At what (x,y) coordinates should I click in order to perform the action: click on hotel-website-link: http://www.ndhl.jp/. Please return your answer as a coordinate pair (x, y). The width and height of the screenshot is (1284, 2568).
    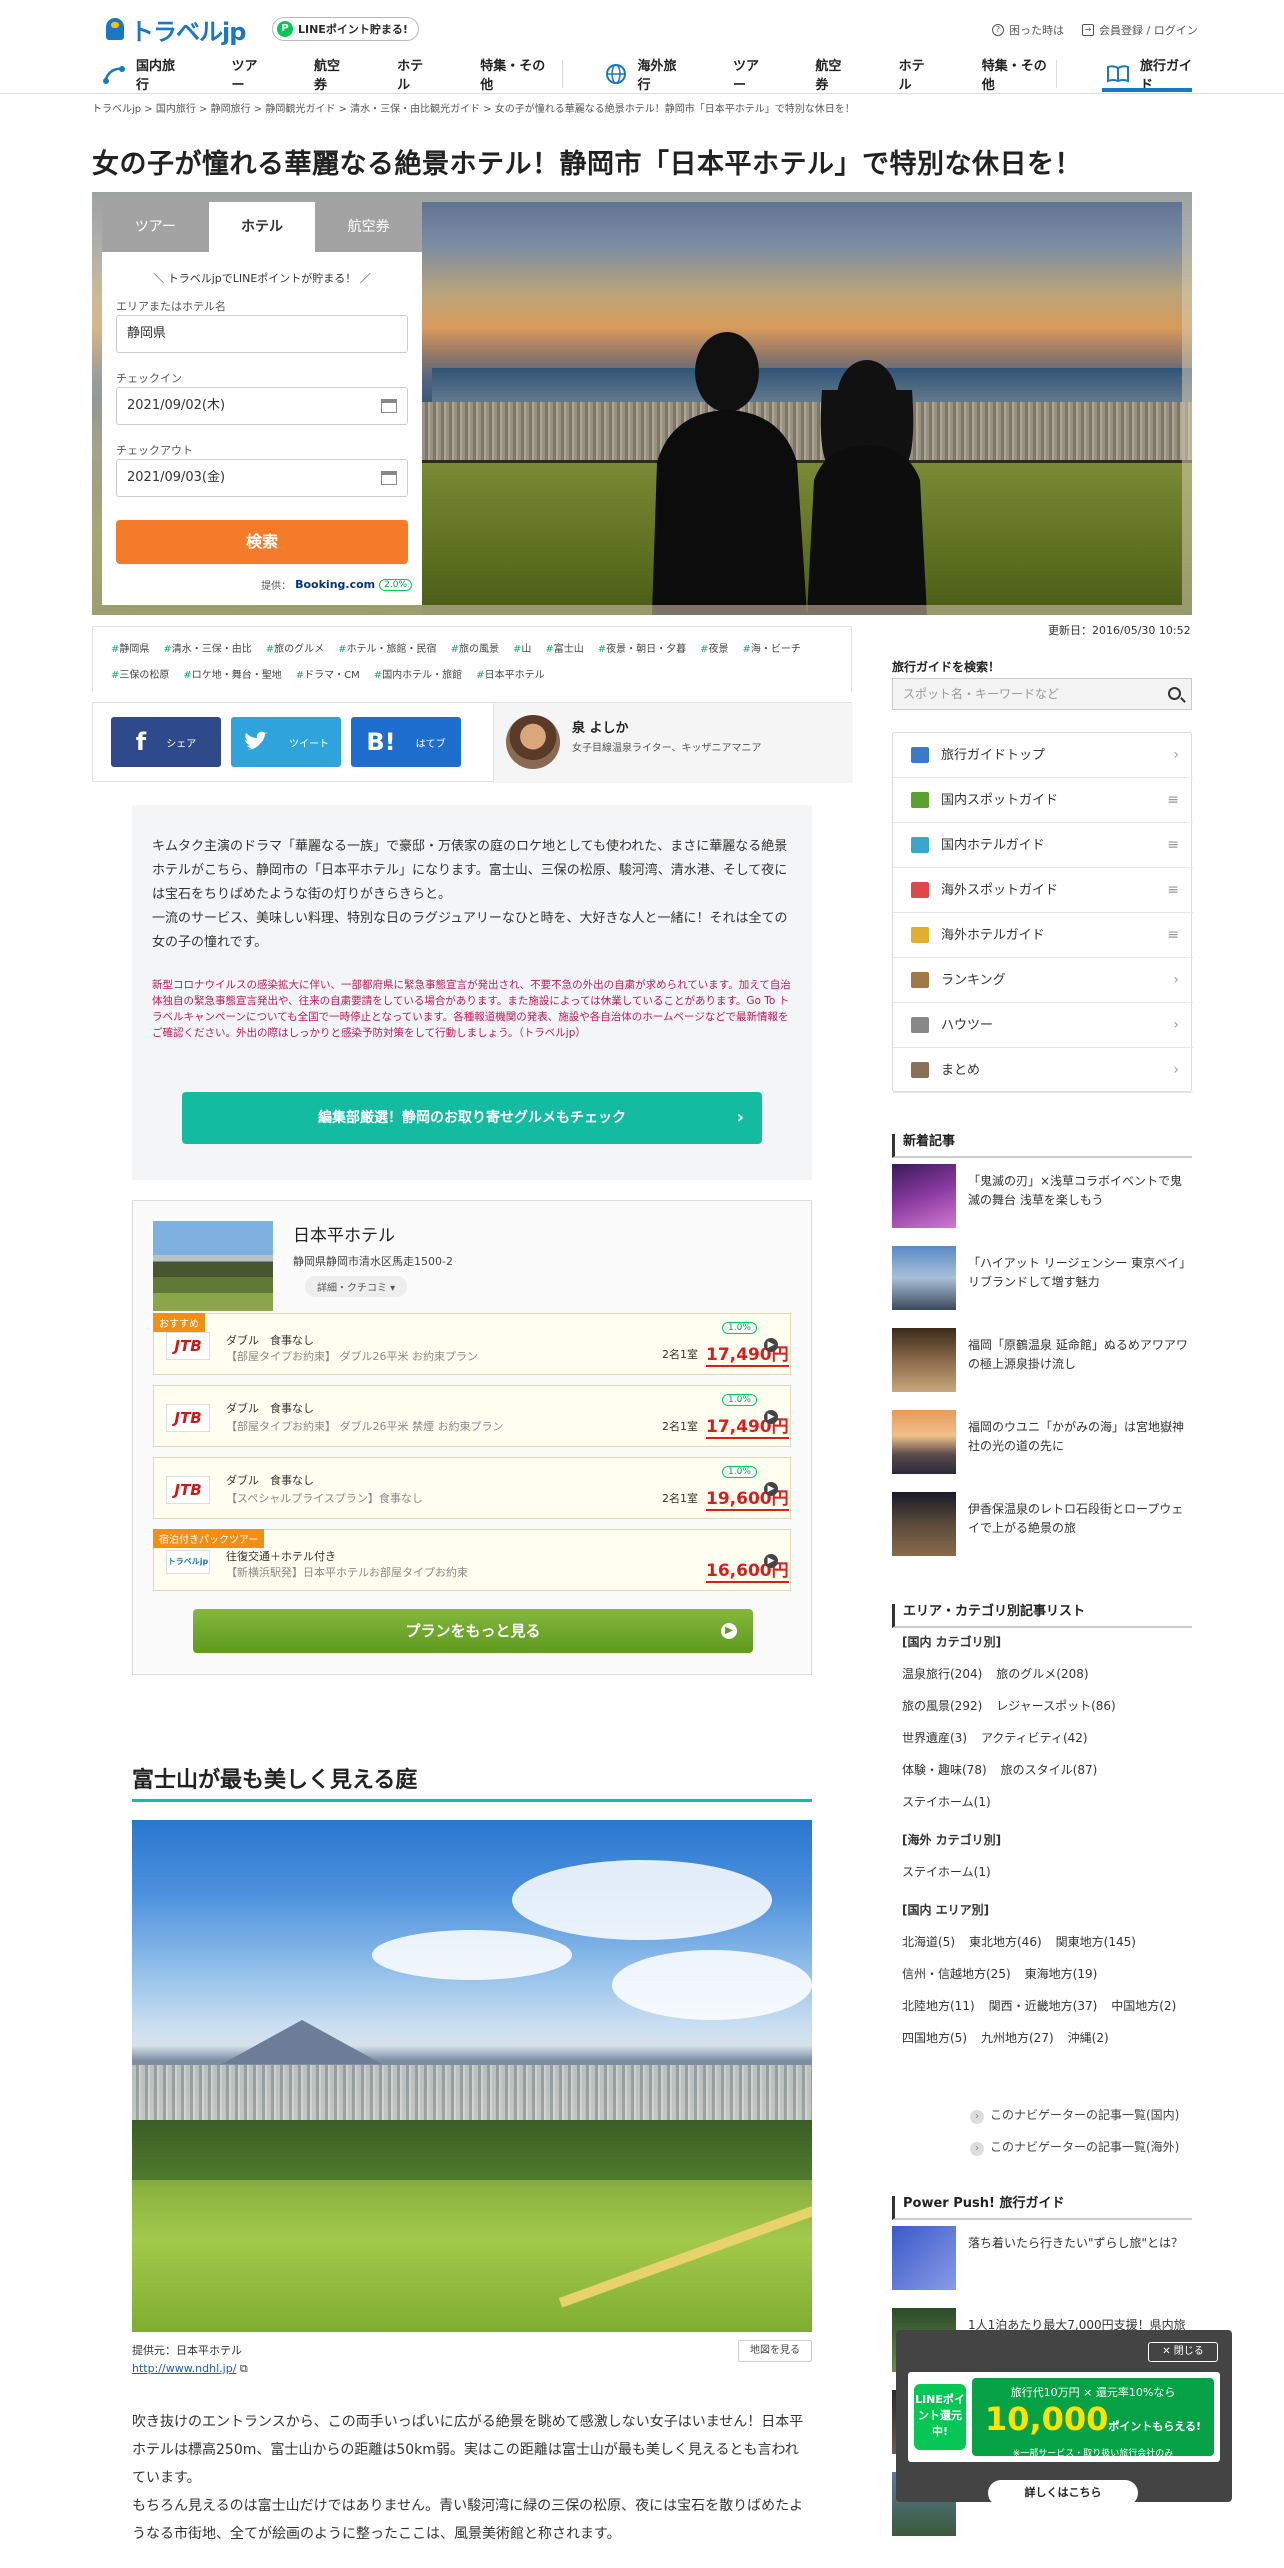
    Looking at the image, I should click on (184, 2368).